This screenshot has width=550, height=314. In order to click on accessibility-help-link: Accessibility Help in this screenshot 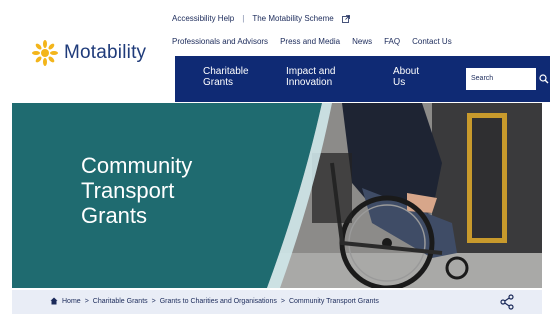, I will do `click(203, 18)`.